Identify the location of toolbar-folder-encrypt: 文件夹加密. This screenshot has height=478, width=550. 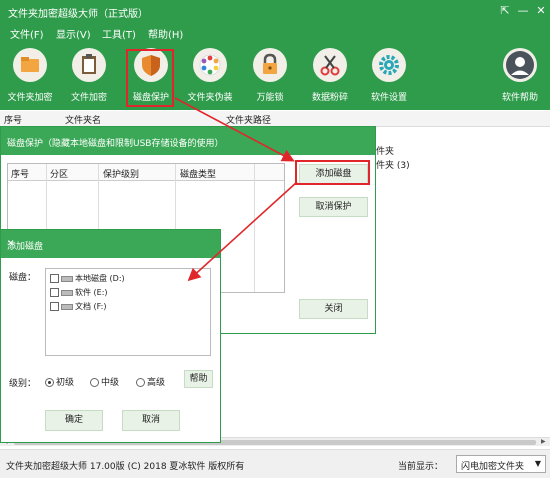
(30, 75).